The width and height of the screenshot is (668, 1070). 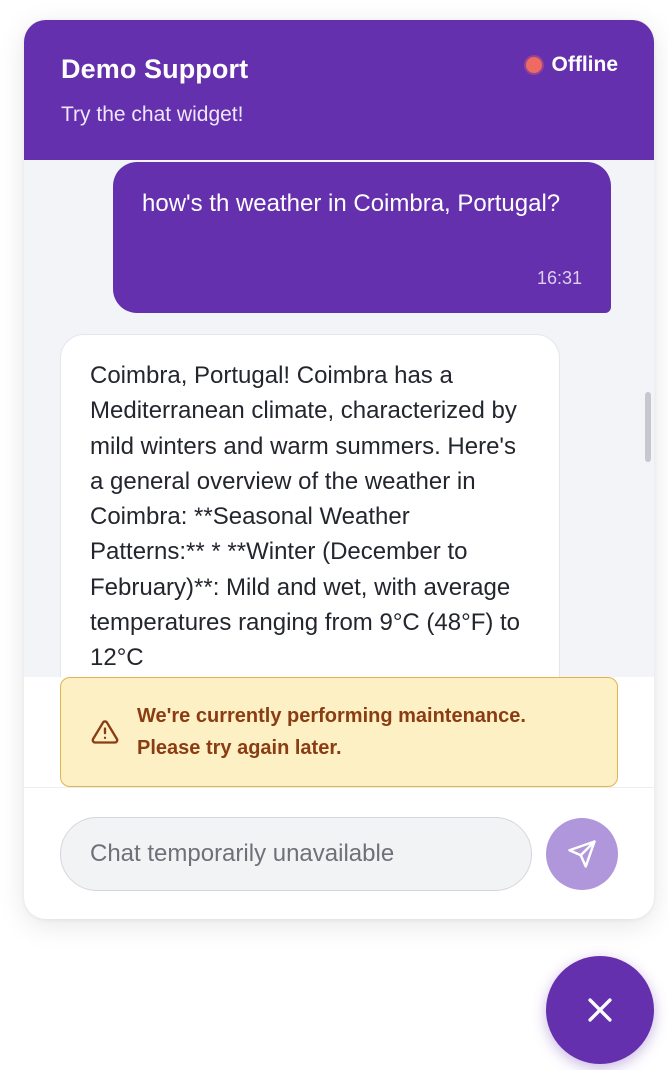 I want to click on status-indicator: Offline, so click(x=572, y=65).